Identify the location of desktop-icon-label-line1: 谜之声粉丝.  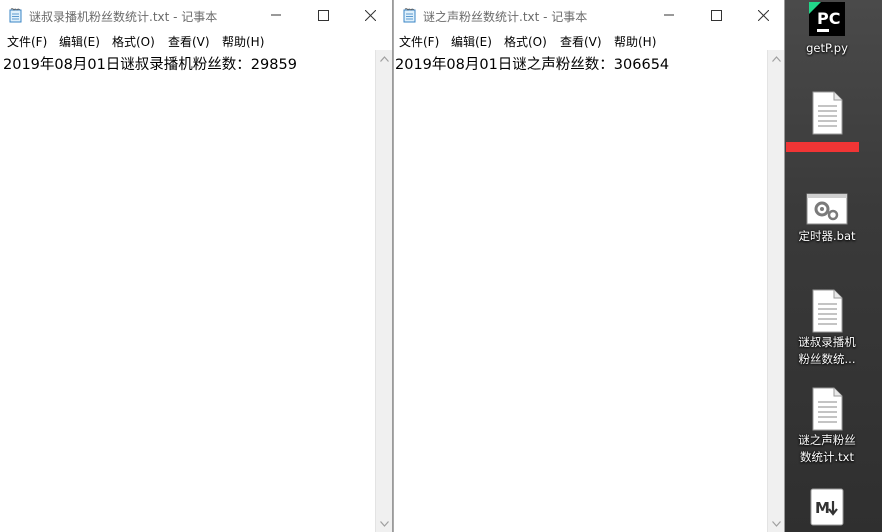
(827, 440).